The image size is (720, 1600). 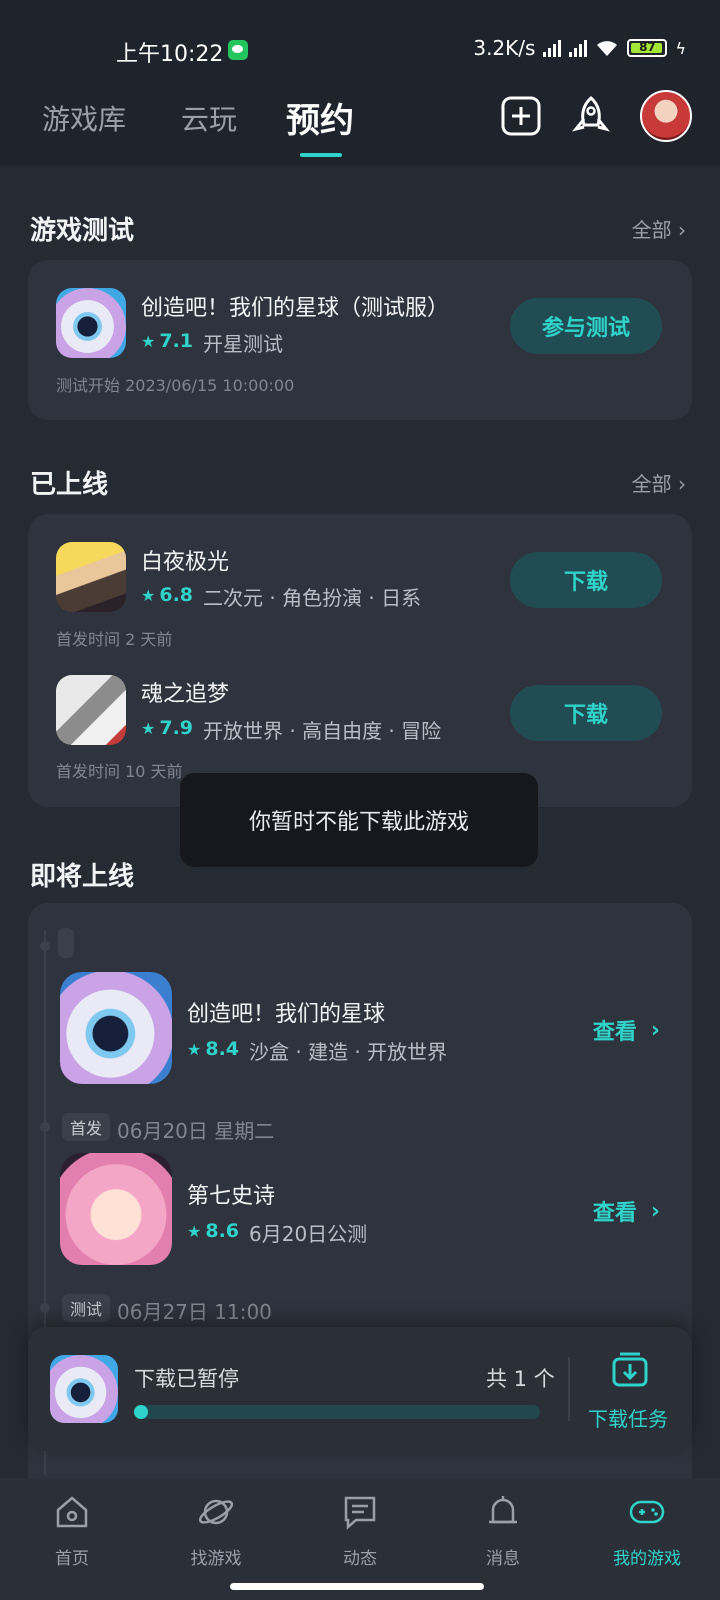 I want to click on status-bar: 上午10:22 3.2K/s 87 ϟ, so click(x=360, y=40).